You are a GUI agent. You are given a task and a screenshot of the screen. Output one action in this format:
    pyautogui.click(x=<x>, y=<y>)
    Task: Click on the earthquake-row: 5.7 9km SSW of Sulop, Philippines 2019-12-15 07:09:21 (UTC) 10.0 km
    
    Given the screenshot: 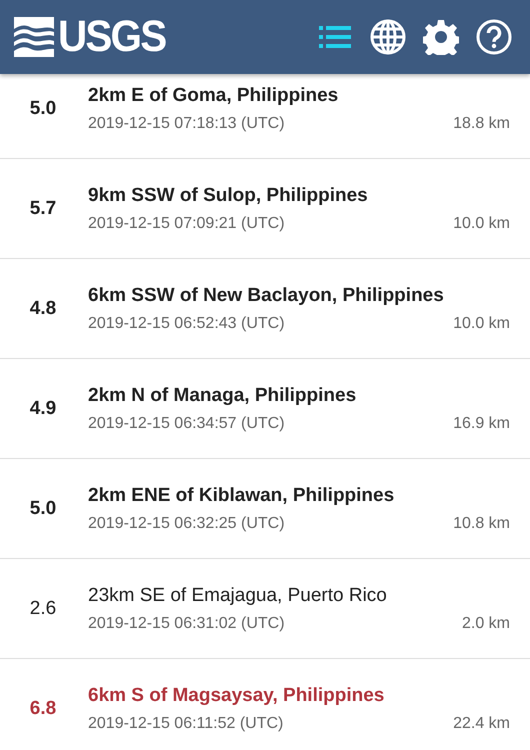 What is the action you would take?
    pyautogui.click(x=265, y=209)
    